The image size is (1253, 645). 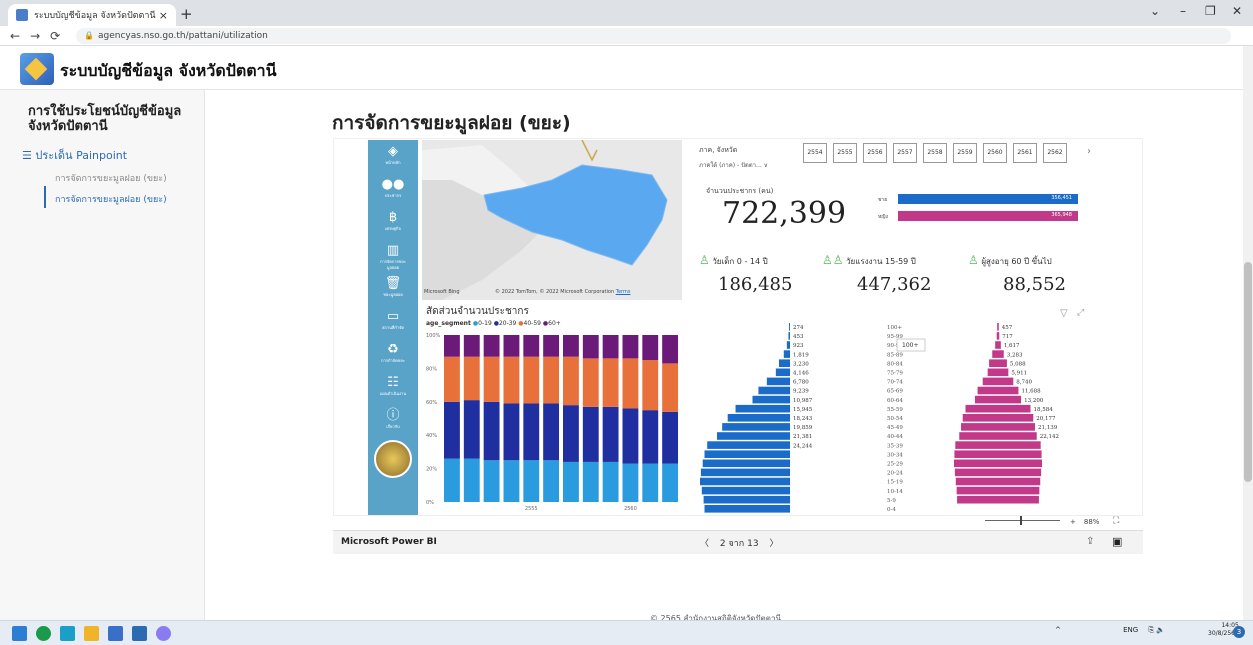 What do you see at coordinates (1090, 541) in the screenshot?
I see `share-icon: ⇪` at bounding box center [1090, 541].